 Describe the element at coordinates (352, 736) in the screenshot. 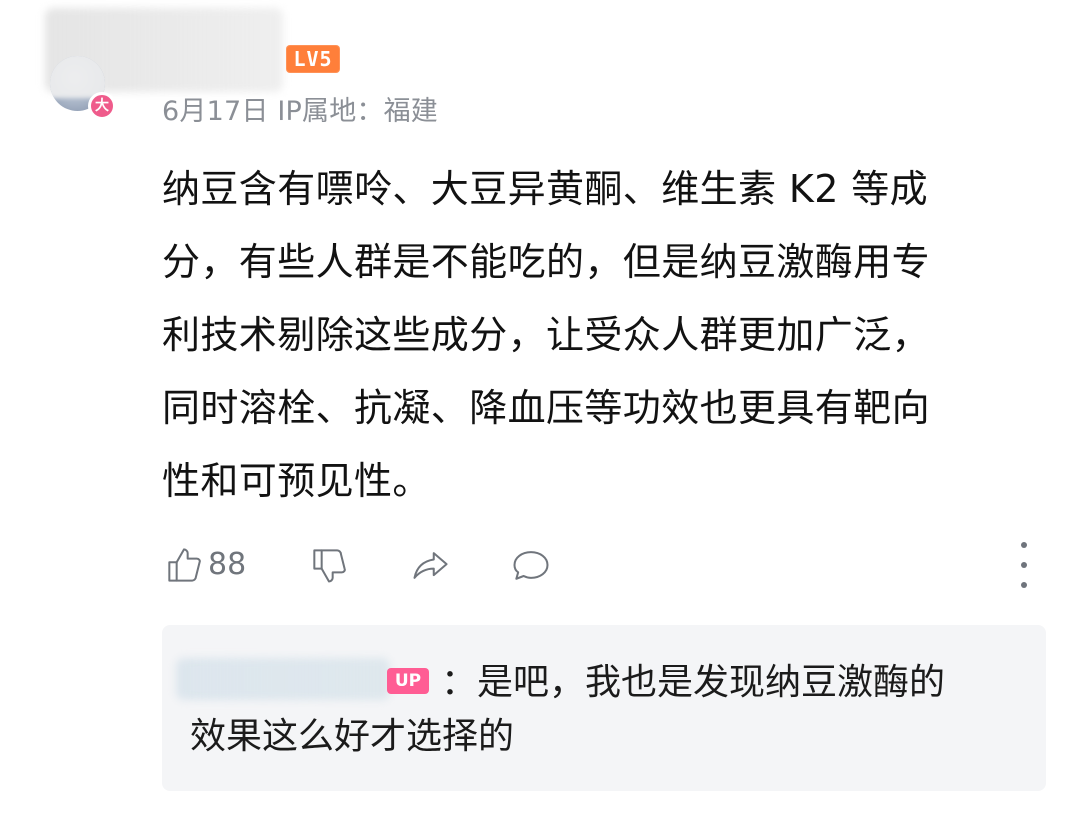

I see `reply-line-2: 效果这么好才选择的` at that location.